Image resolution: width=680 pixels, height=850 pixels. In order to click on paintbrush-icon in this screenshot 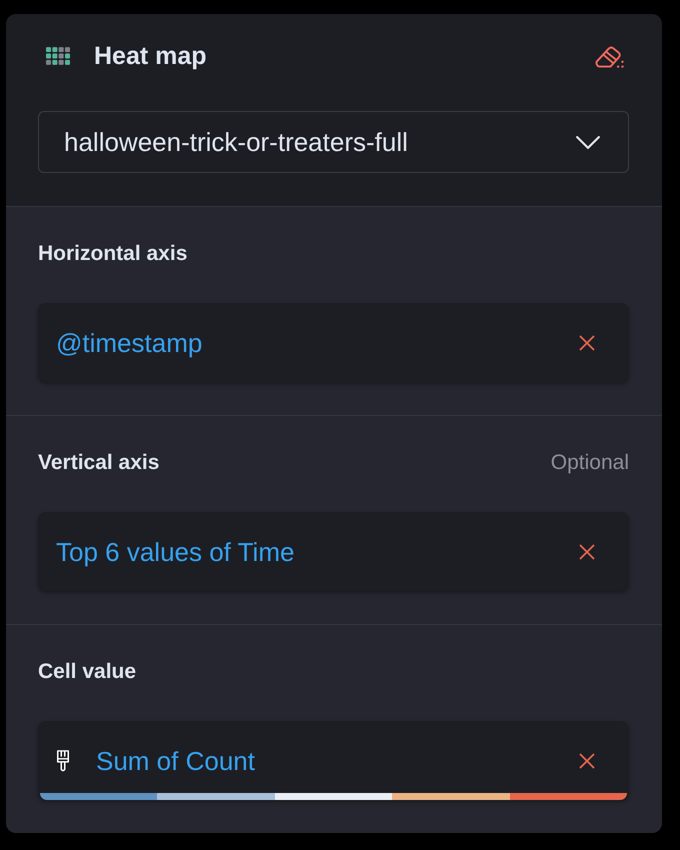, I will do `click(63, 760)`.